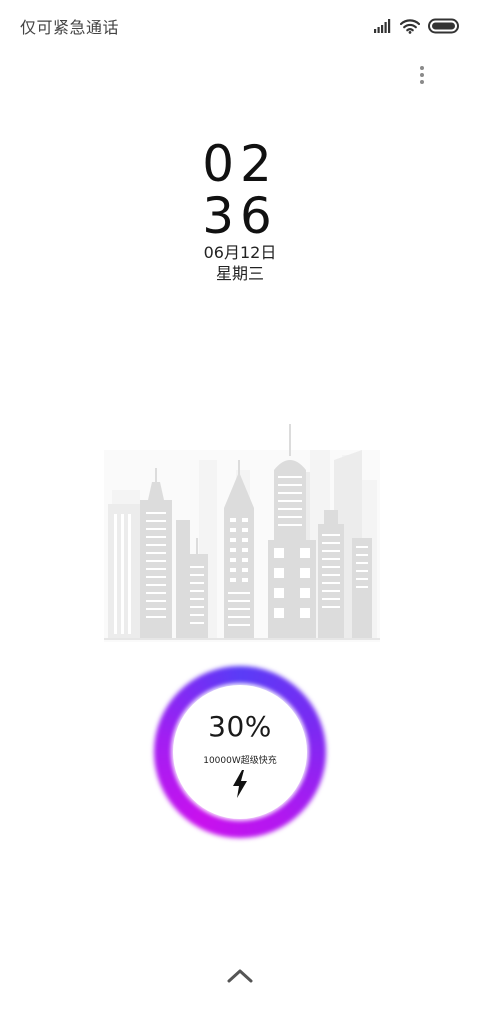  I want to click on lightning-bolt-icon, so click(240, 784).